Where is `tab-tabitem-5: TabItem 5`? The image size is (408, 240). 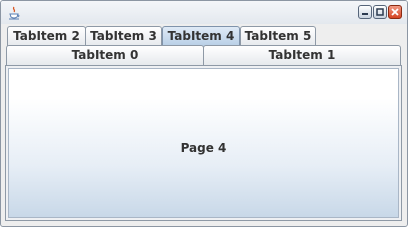
tab-tabitem-5: TabItem 5 is located at coordinates (278, 36).